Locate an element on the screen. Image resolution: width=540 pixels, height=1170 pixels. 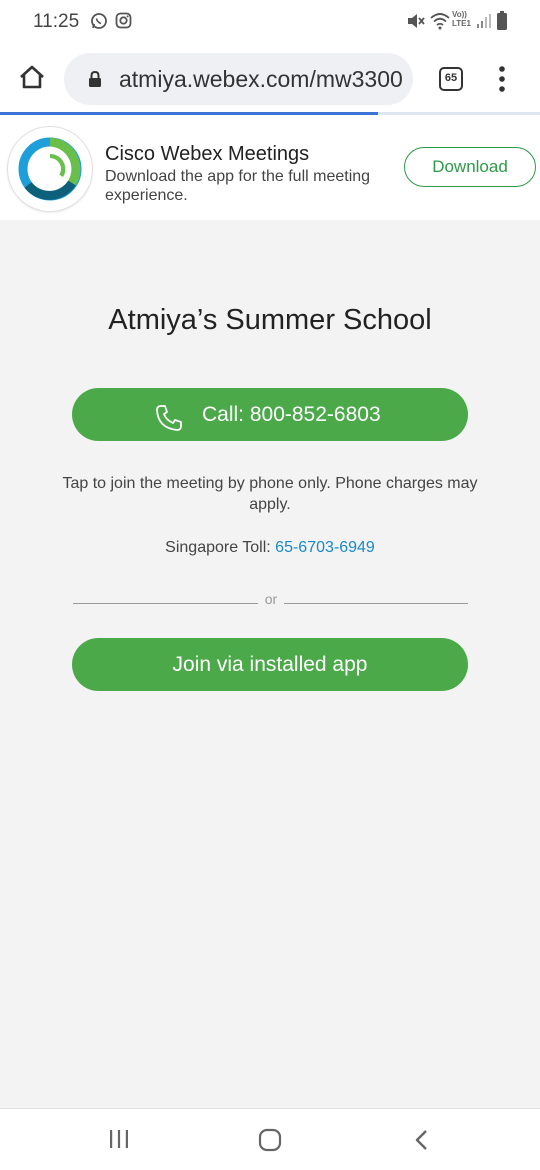
or-separator: or is located at coordinates (271, 599).